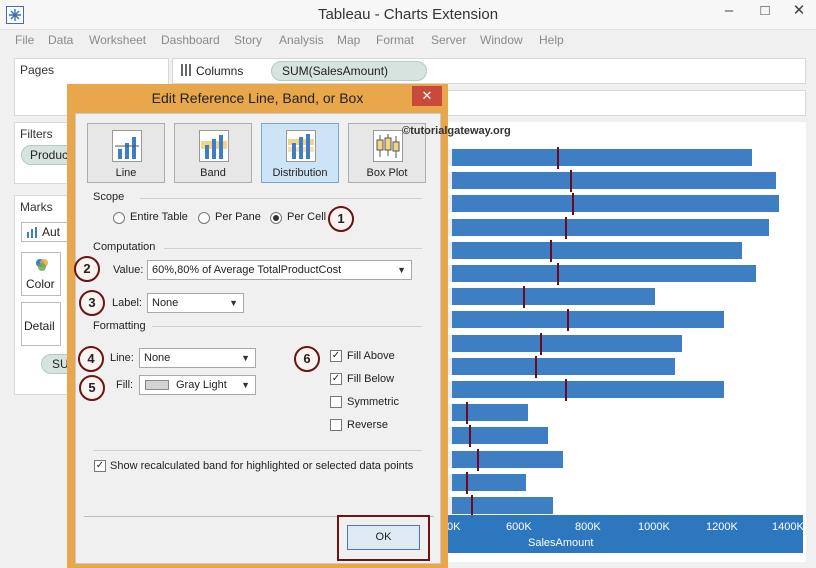  What do you see at coordinates (36, 134) in the screenshot?
I see `filters-title: Filters` at bounding box center [36, 134].